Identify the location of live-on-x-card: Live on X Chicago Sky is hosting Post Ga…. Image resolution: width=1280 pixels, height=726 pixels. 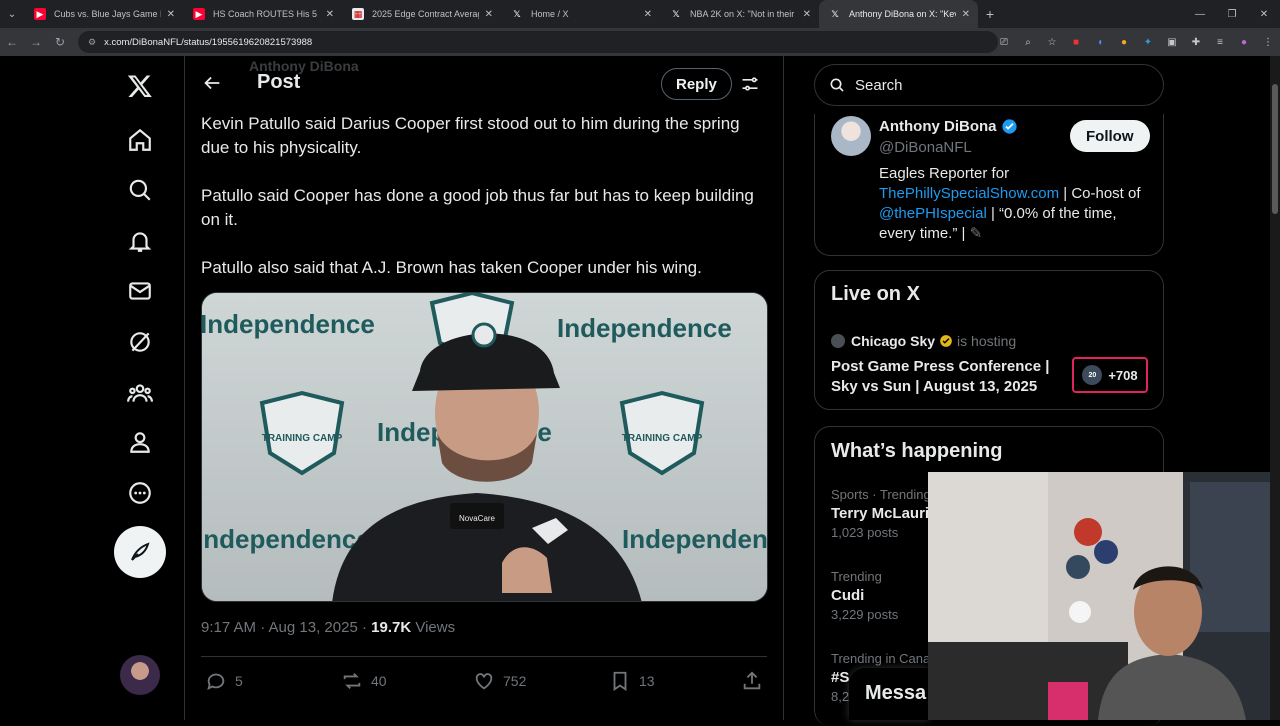
(989, 340).